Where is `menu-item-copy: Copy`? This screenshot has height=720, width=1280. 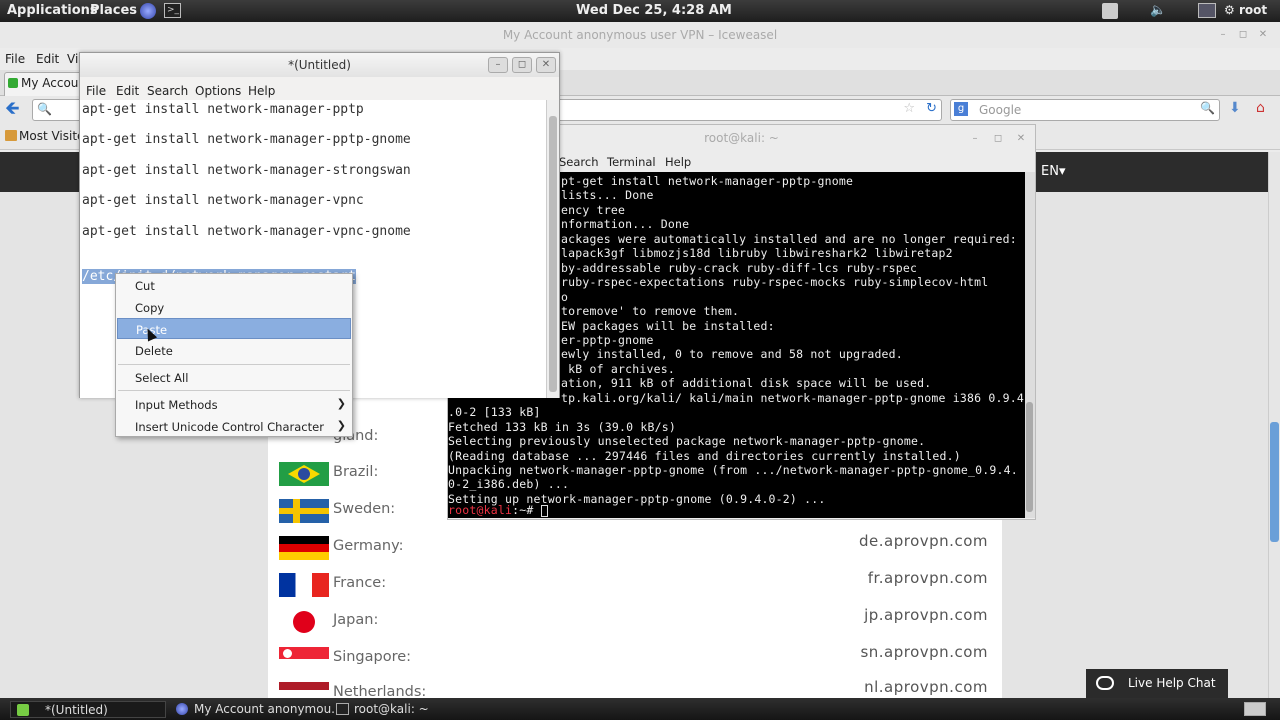
menu-item-copy: Copy is located at coordinates (234, 307).